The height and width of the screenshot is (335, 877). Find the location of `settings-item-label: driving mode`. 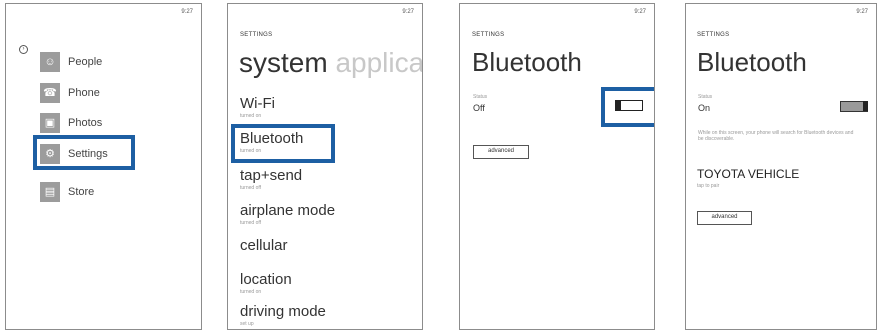

settings-item-label: driving mode is located at coordinates (283, 311).